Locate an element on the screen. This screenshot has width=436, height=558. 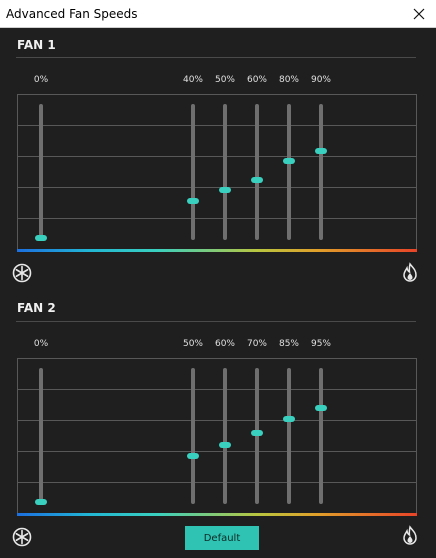
fan-1-point-2-slider is located at coordinates (193, 172).